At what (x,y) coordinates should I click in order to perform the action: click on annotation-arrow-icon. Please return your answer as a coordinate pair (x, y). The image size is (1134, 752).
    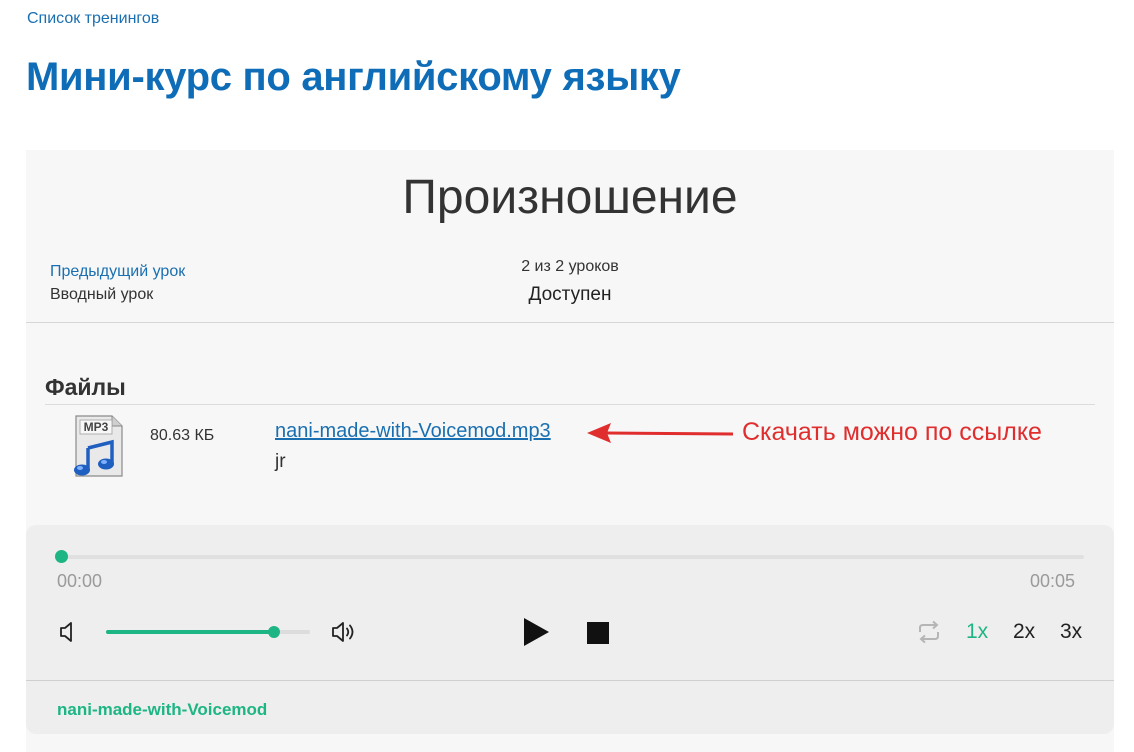
    Looking at the image, I should click on (660, 433).